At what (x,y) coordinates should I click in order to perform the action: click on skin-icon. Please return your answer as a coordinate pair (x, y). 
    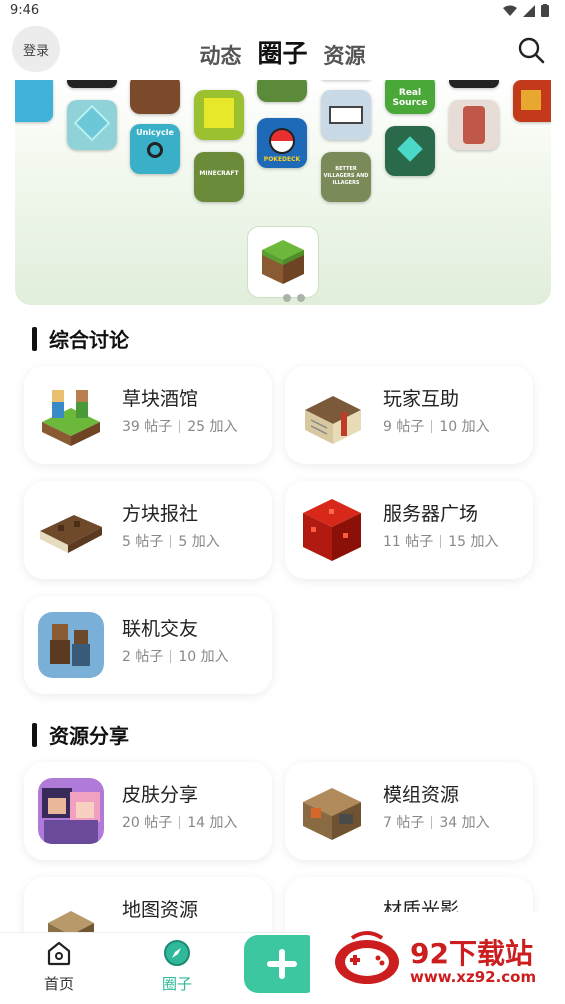
    Looking at the image, I should click on (71, 811).